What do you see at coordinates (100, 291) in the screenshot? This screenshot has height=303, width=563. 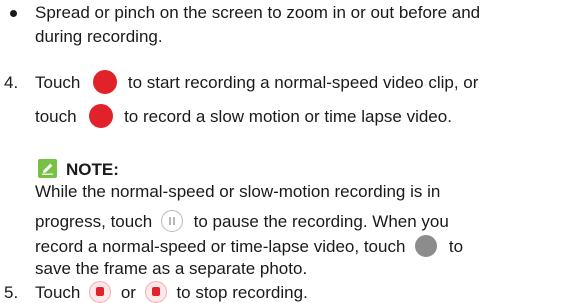 I see `stop-icon` at bounding box center [100, 291].